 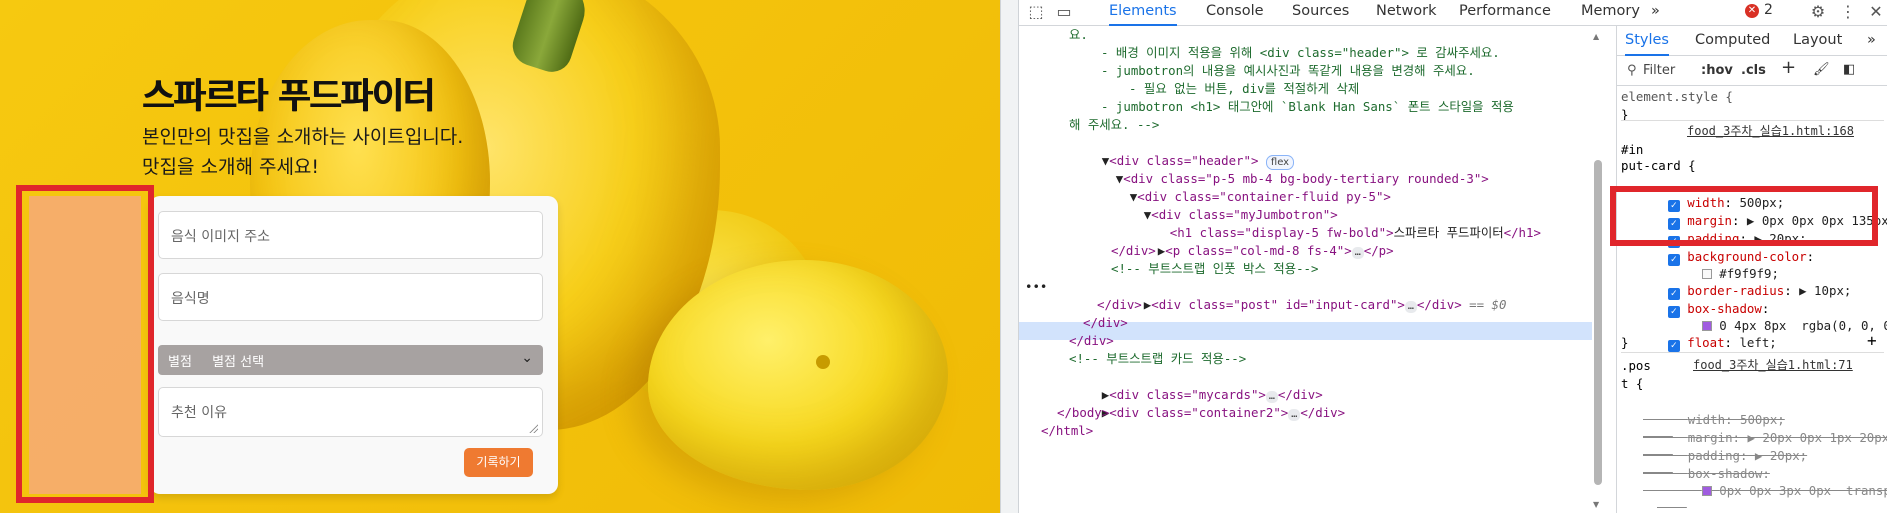 I want to click on rule-selector: put-card {, so click(x=1658, y=166).